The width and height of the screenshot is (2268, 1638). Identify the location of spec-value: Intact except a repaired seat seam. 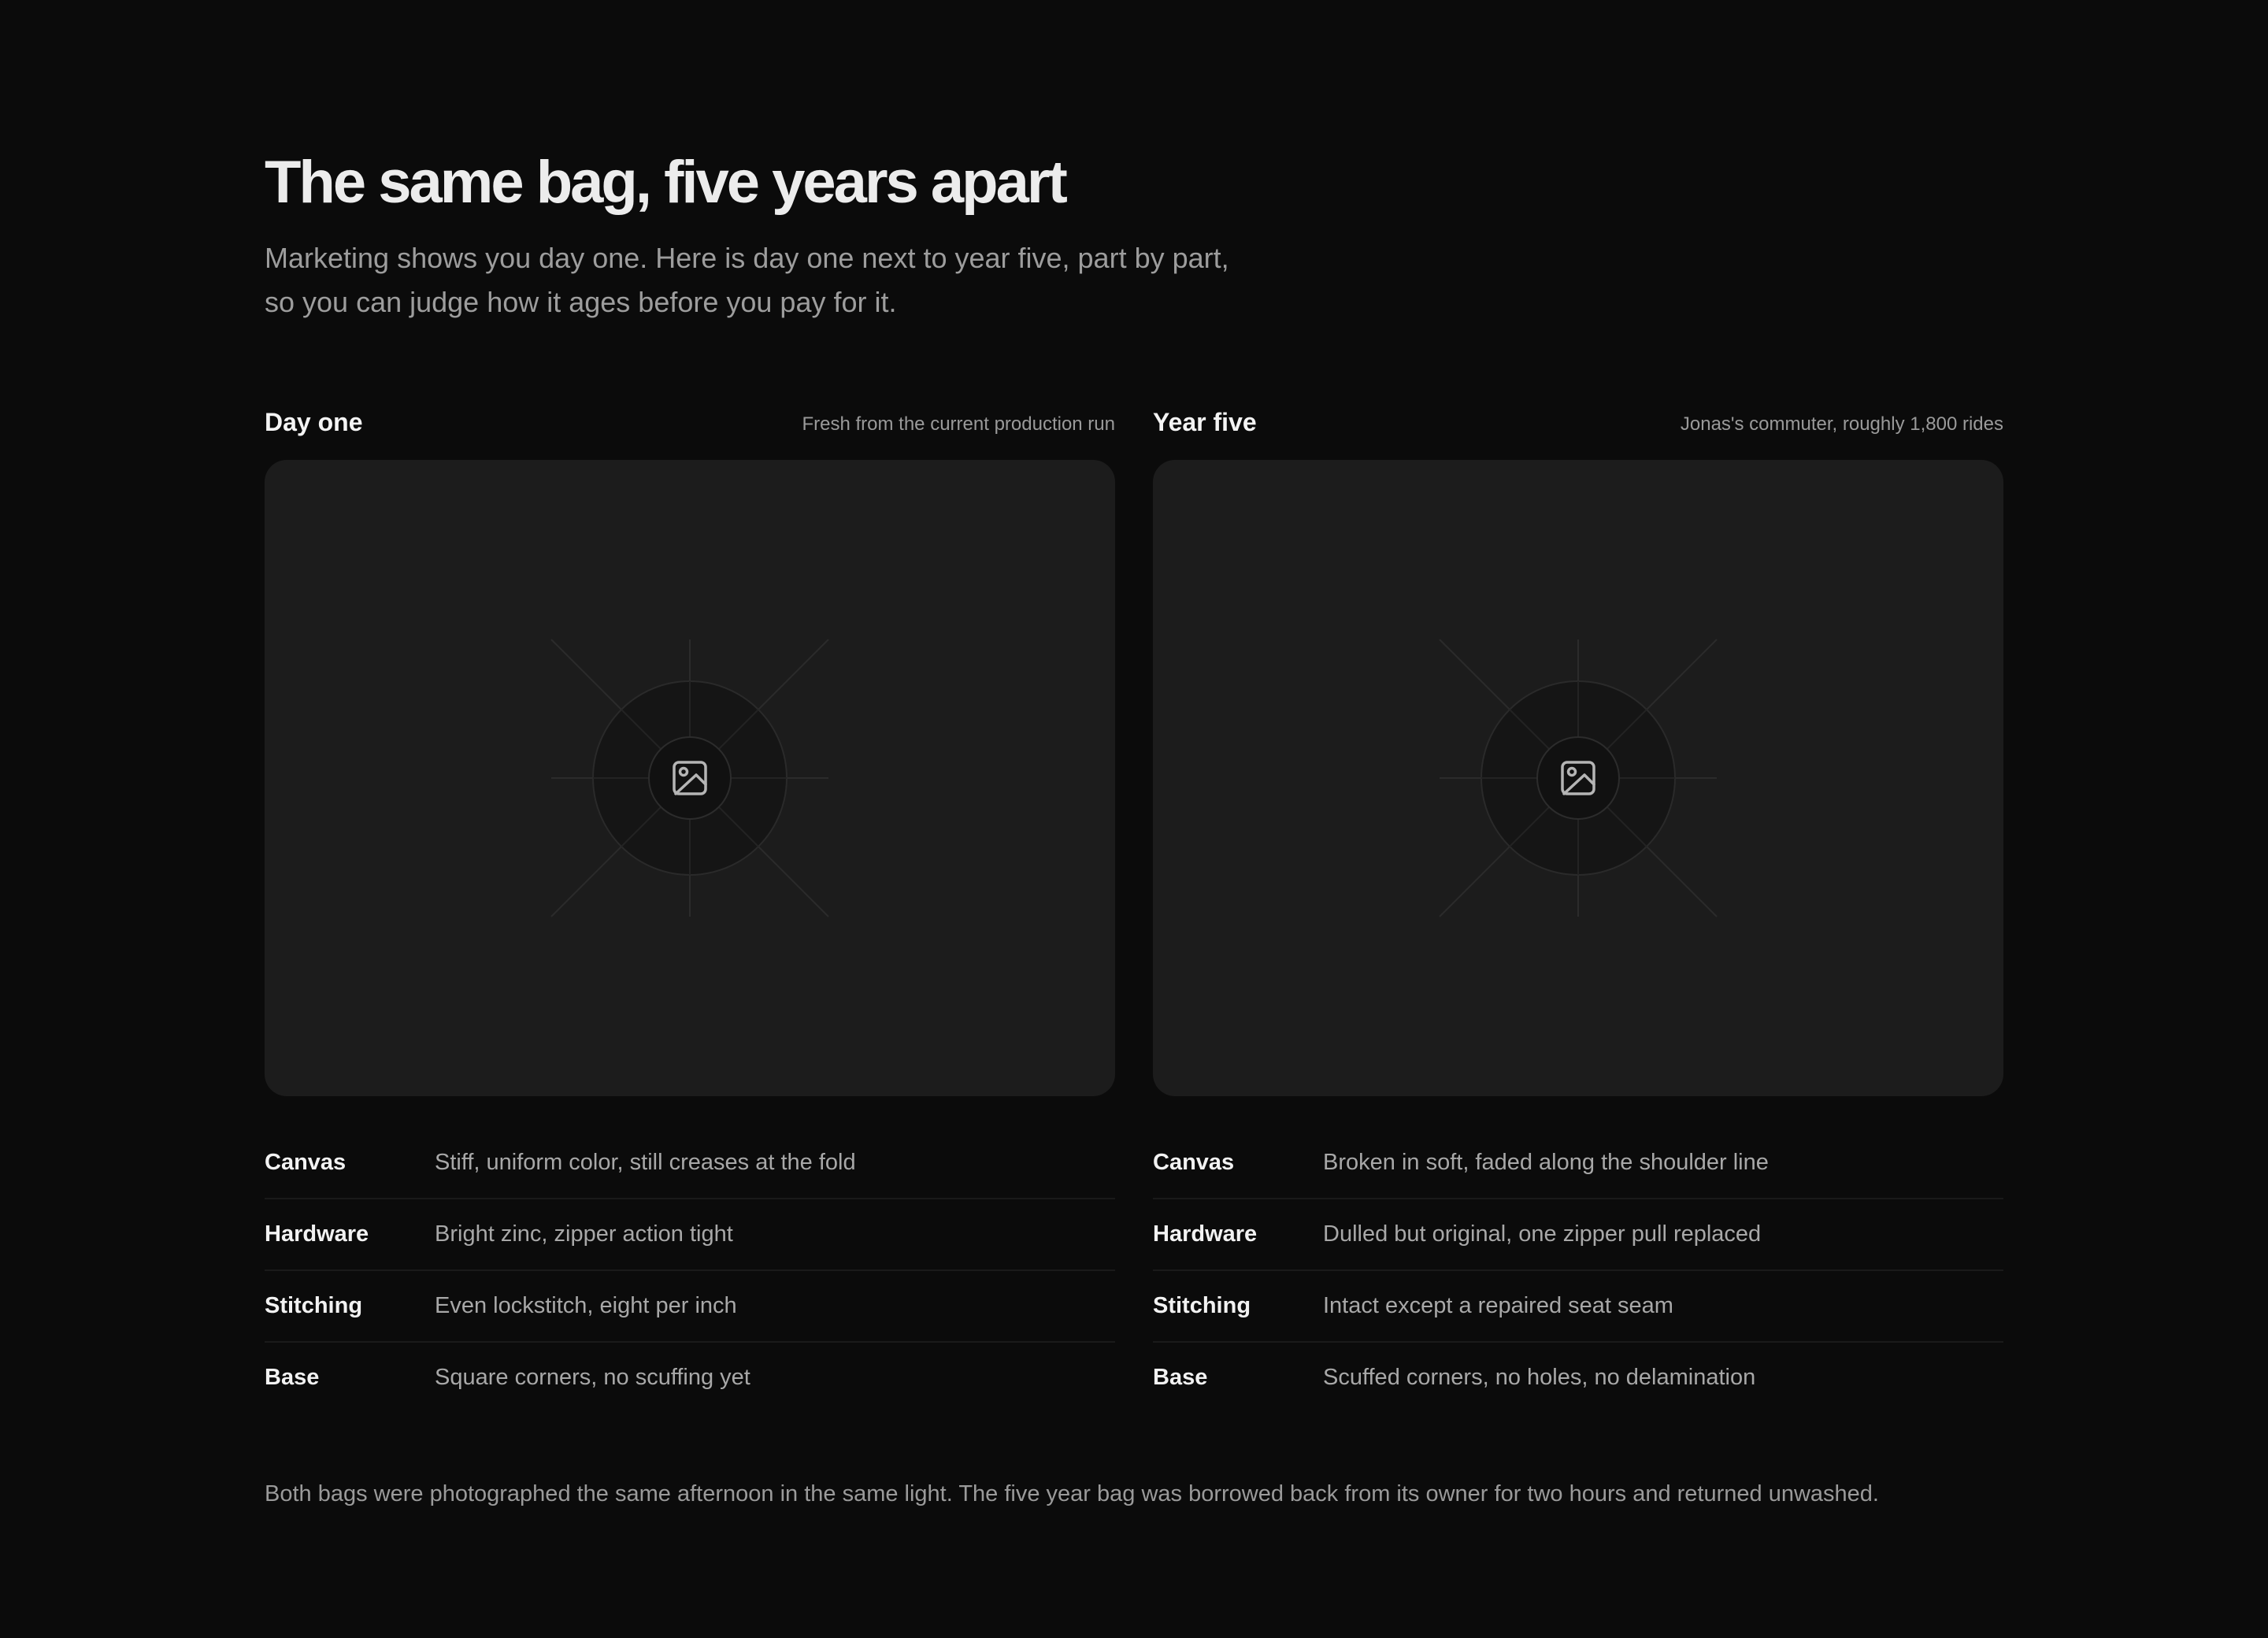
(1498, 1305).